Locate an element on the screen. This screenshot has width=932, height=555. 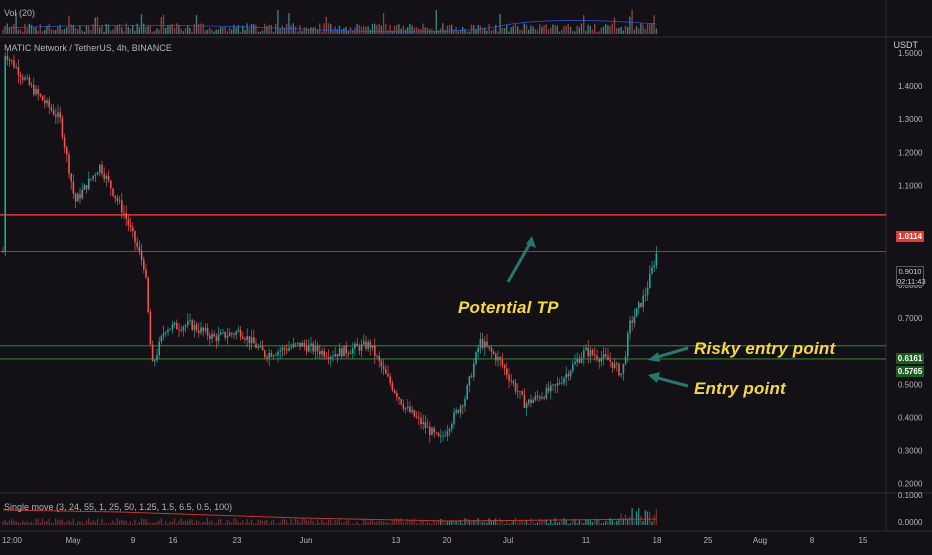
risky-entry-arrow-head is located at coordinates (654, 357).